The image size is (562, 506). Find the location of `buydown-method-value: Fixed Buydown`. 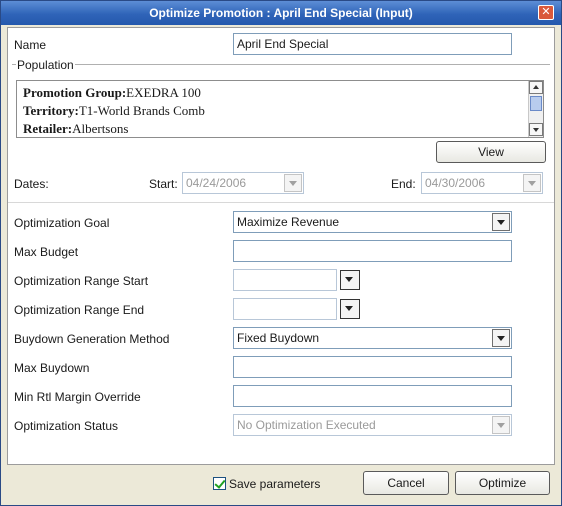

buydown-method-value: Fixed Buydown is located at coordinates (278, 338).